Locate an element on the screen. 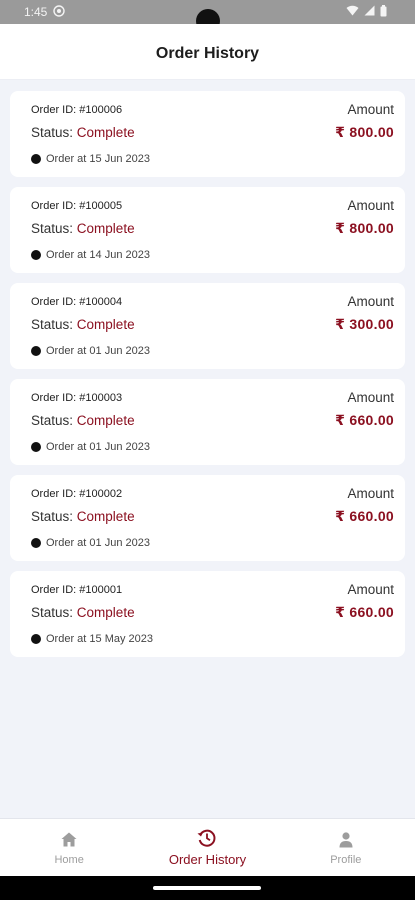 The width and height of the screenshot is (415, 900). order-date: Order at 15 Jun 2023 is located at coordinates (90, 159).